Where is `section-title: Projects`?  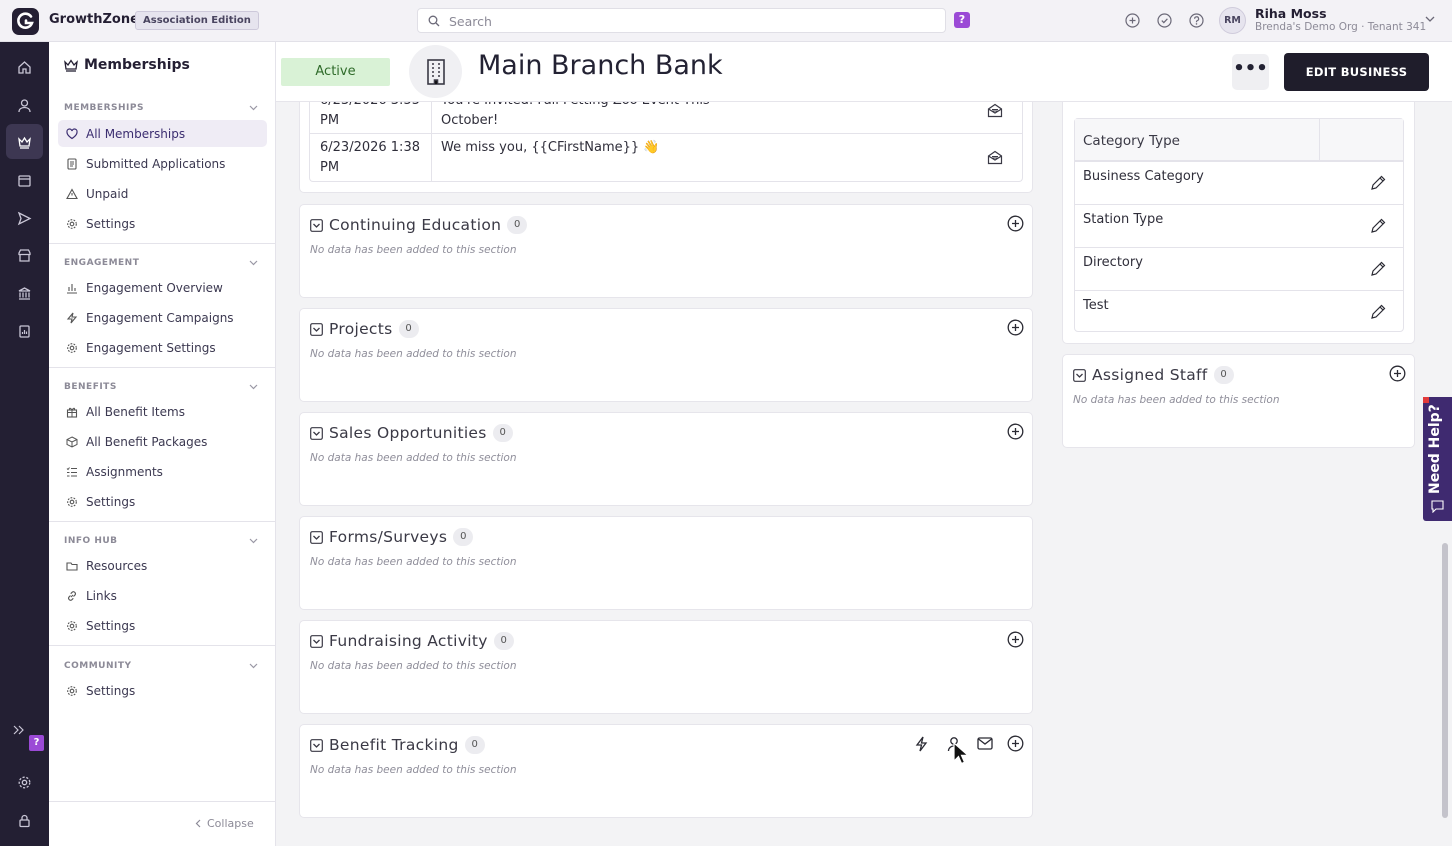
section-title: Projects is located at coordinates (361, 329).